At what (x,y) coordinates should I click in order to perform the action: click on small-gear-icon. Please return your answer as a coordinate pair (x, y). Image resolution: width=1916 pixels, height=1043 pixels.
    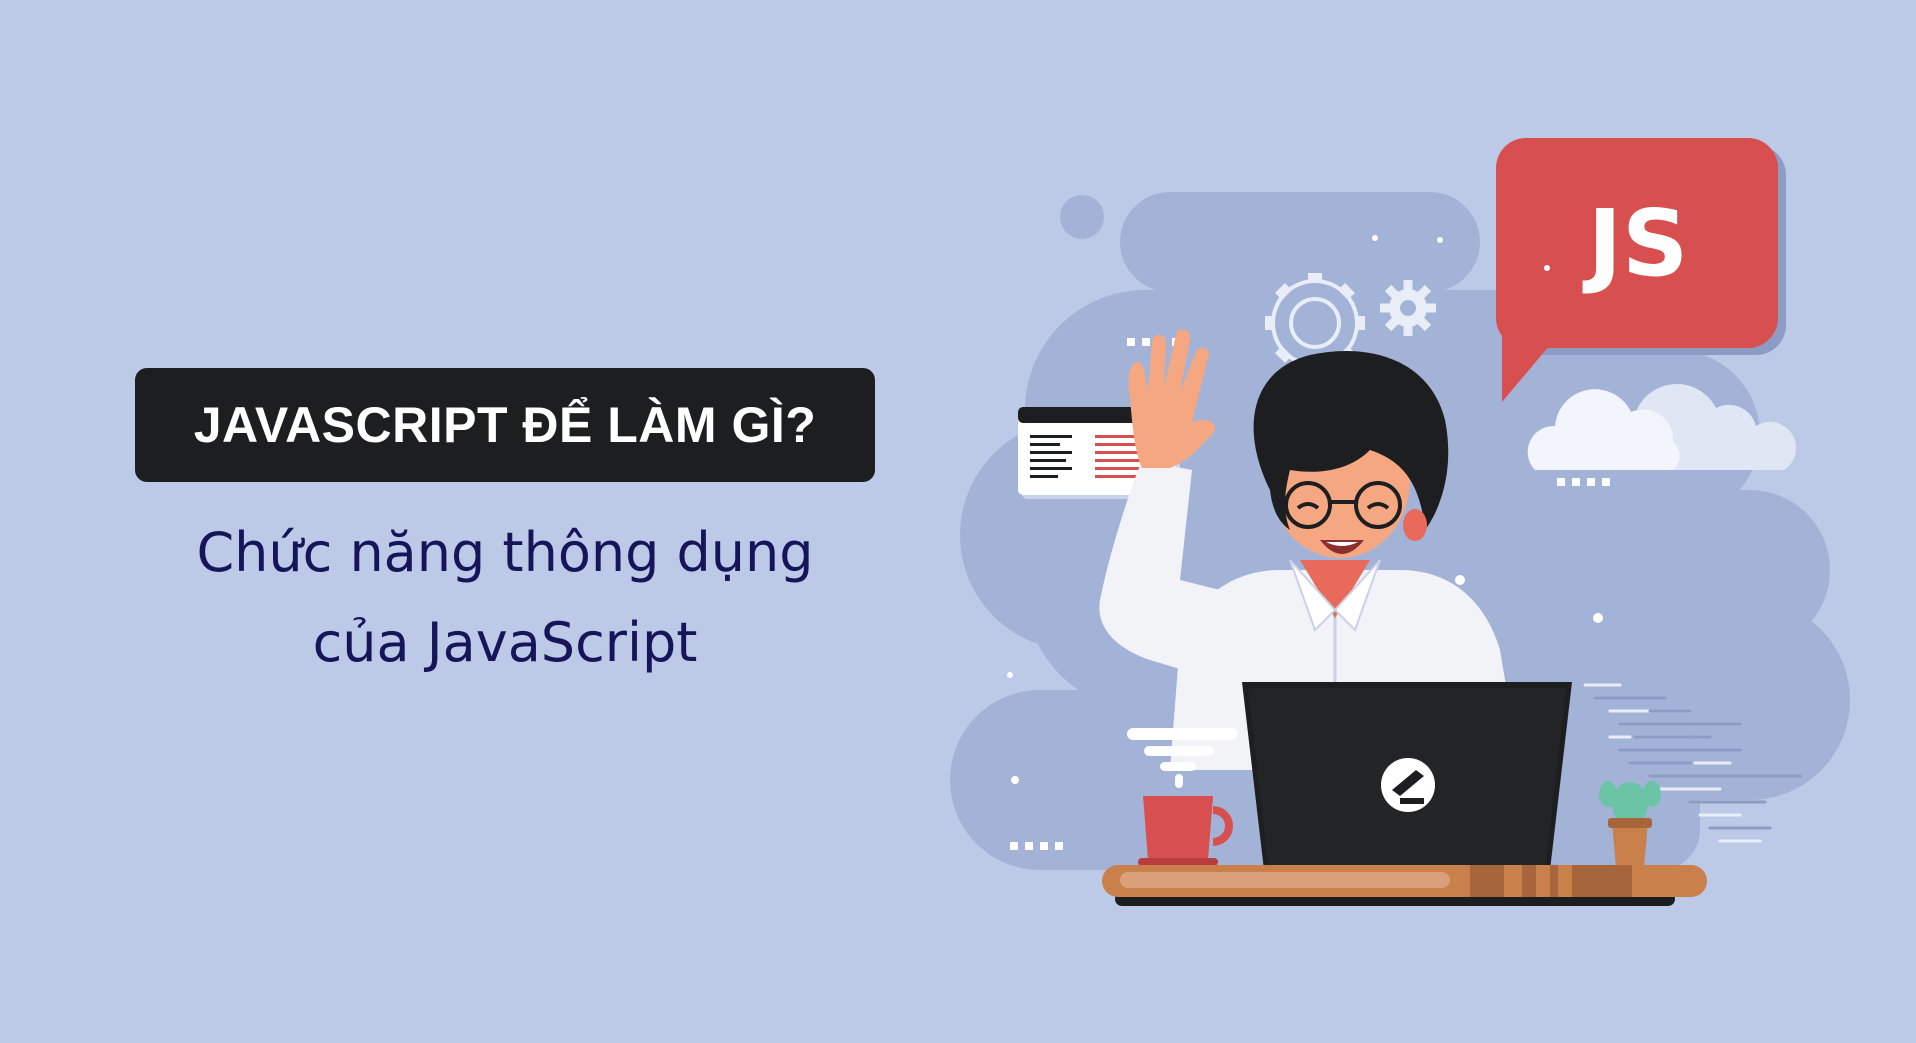
    Looking at the image, I should click on (1408, 308).